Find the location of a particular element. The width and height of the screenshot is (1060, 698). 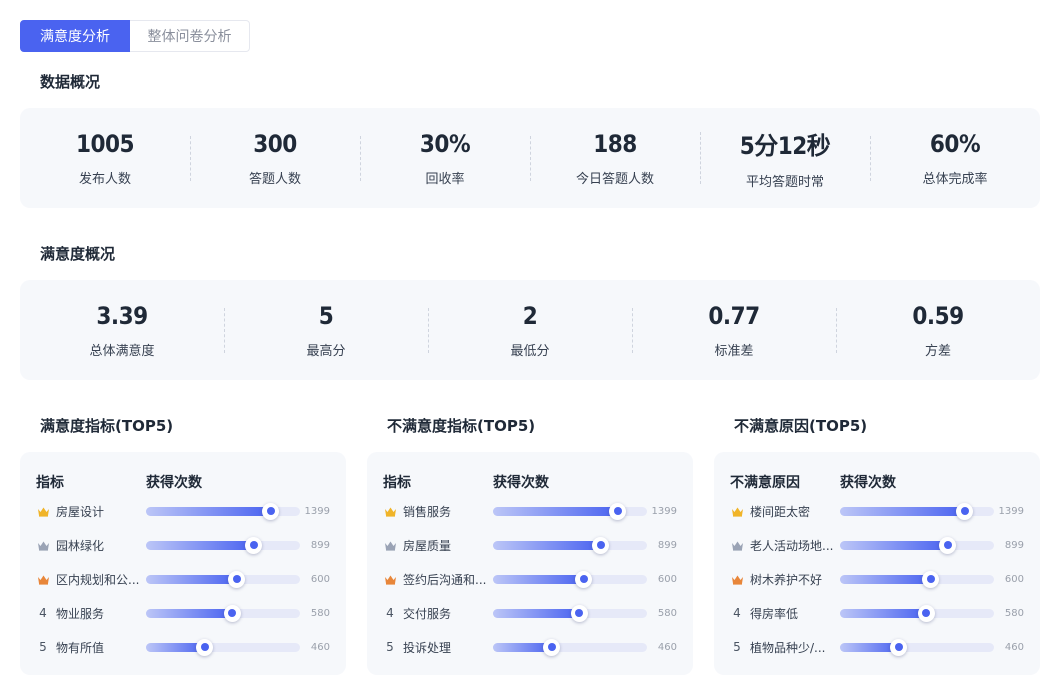

overview-stat: 188 今日答题人数 is located at coordinates (615, 158).